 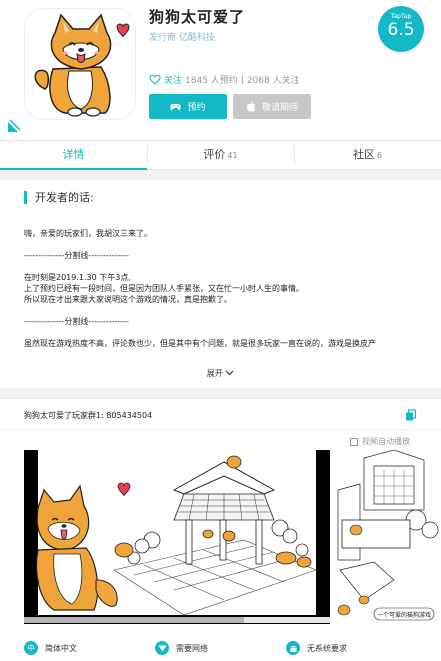 I want to click on tab-community-count: 6, so click(x=379, y=155).